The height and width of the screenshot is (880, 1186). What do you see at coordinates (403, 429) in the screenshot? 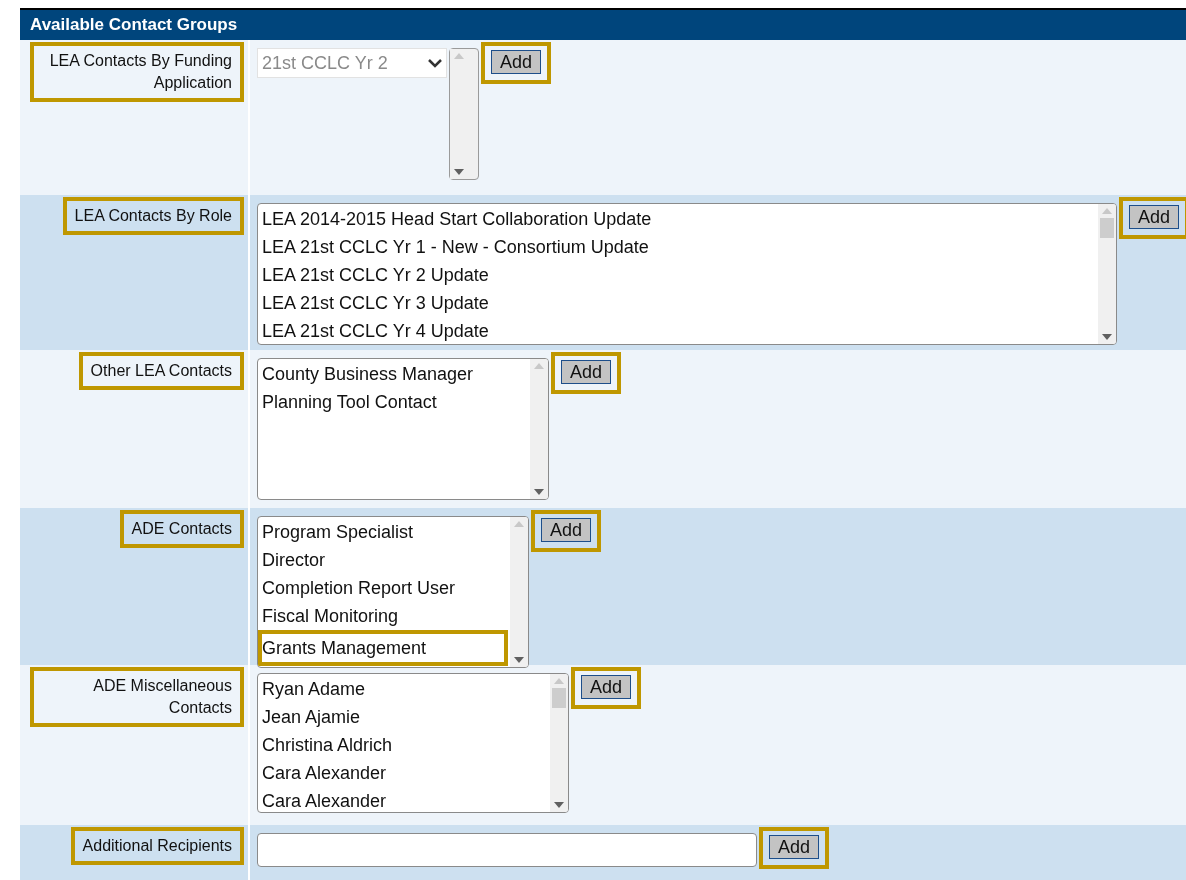
I see `list-box: County Business Manager Planning Tool Contact` at bounding box center [403, 429].